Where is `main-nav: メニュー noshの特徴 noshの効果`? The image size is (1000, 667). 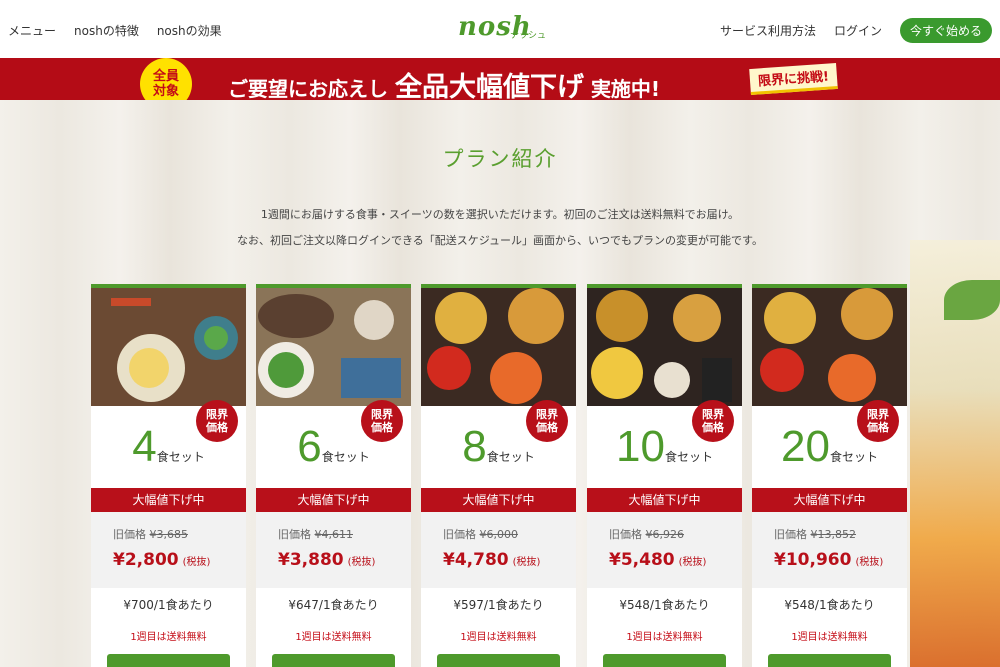 main-nav: メニュー noshの特徴 noshの効果 is located at coordinates (115, 30).